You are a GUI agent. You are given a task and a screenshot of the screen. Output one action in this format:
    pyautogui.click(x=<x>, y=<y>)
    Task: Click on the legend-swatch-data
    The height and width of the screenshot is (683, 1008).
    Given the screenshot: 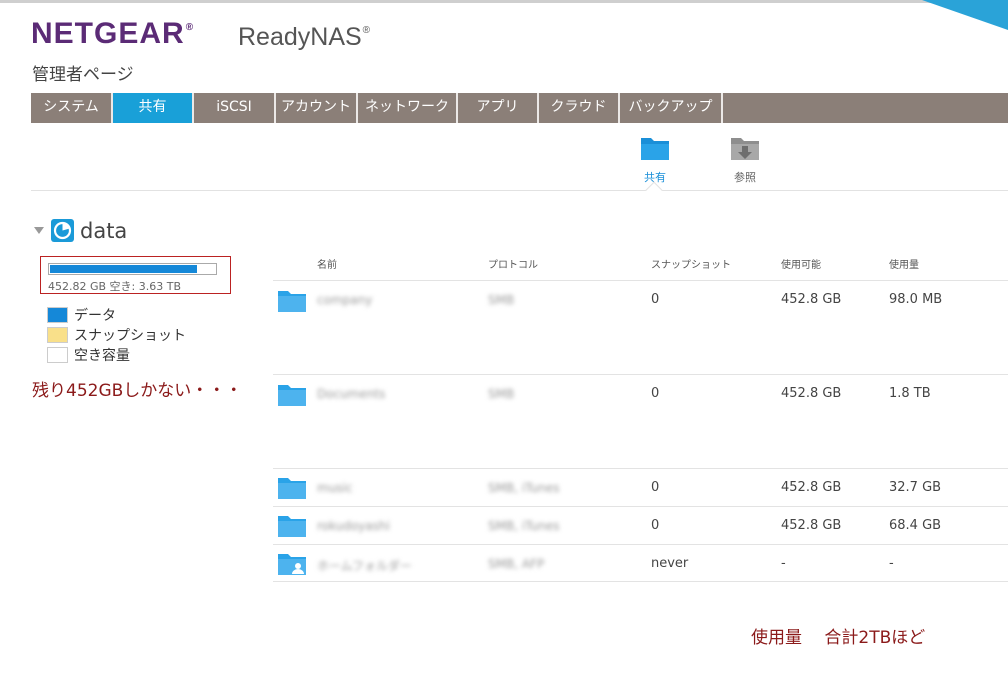 What is the action you would take?
    pyautogui.click(x=57, y=315)
    